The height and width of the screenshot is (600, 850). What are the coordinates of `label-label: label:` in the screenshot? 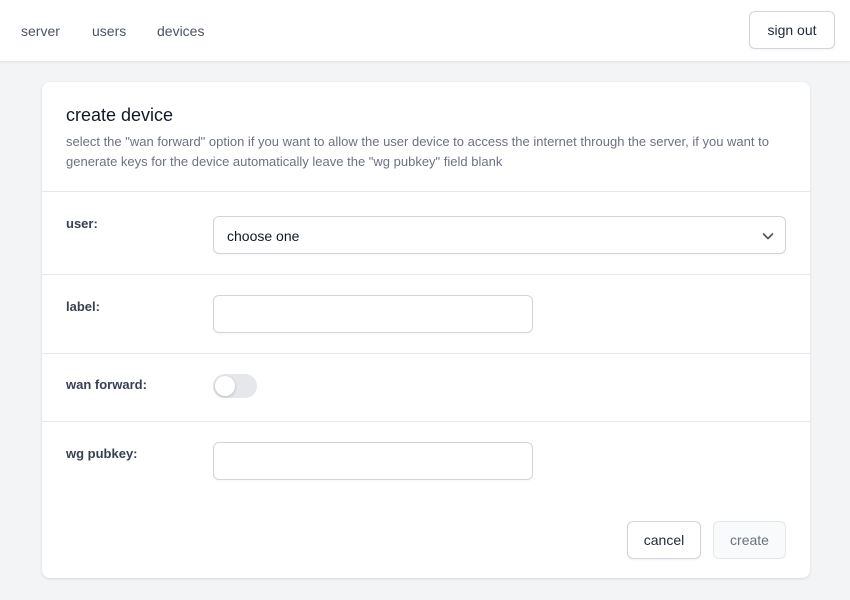 It's located at (83, 306).